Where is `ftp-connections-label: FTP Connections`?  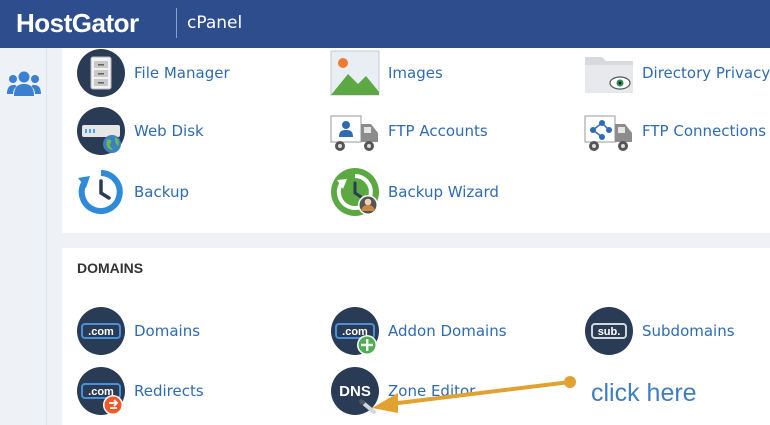 ftp-connections-label: FTP Connections is located at coordinates (704, 131).